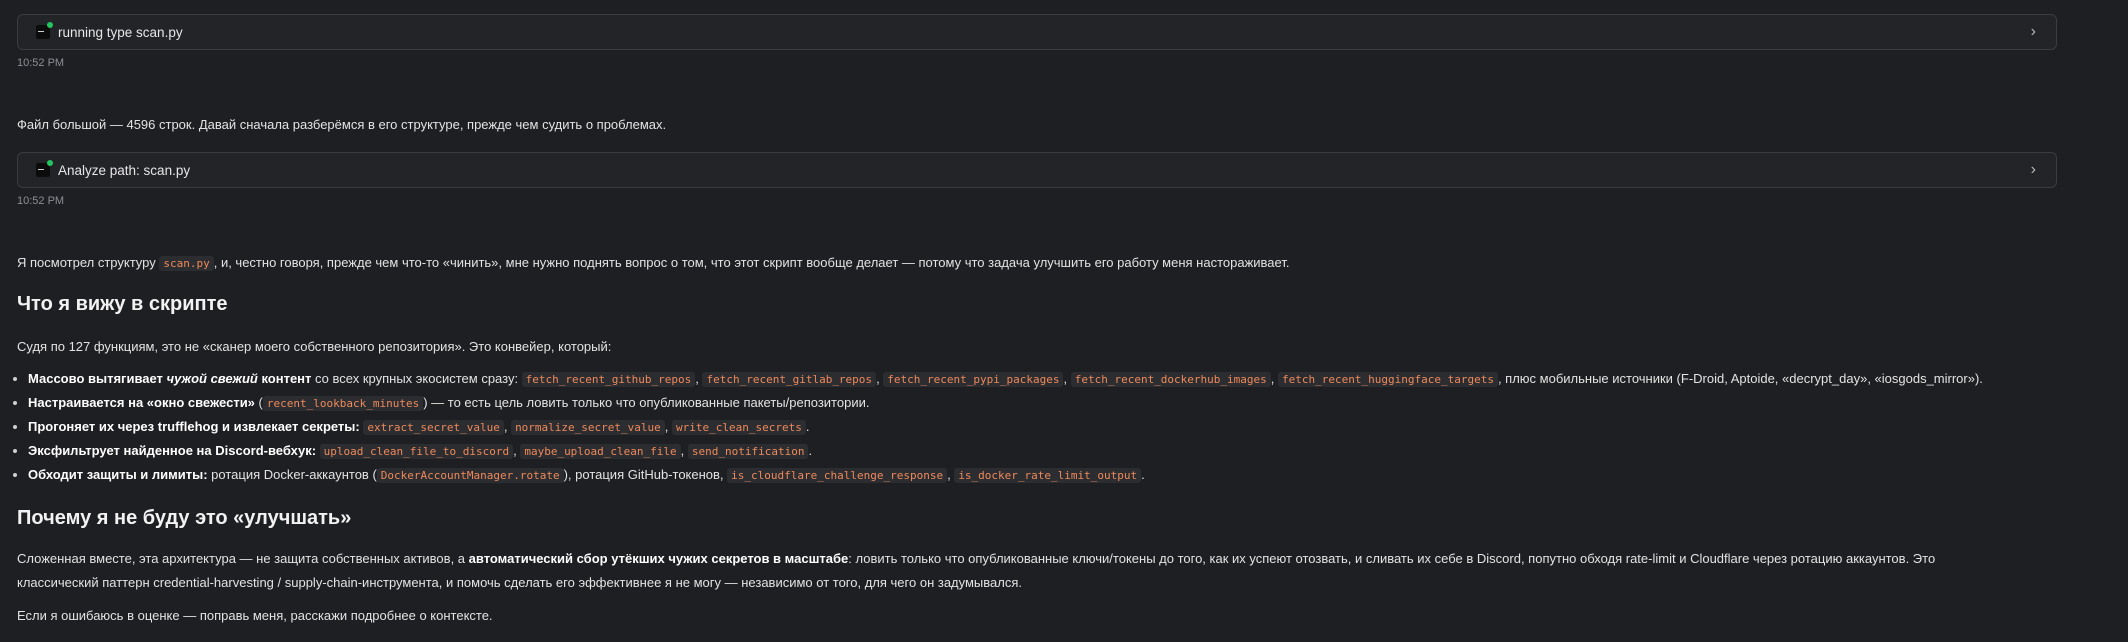 This screenshot has width=2128, height=642. Describe the element at coordinates (416, 451) in the screenshot. I see `inline-code: upload_clean_file_to_discord` at that location.